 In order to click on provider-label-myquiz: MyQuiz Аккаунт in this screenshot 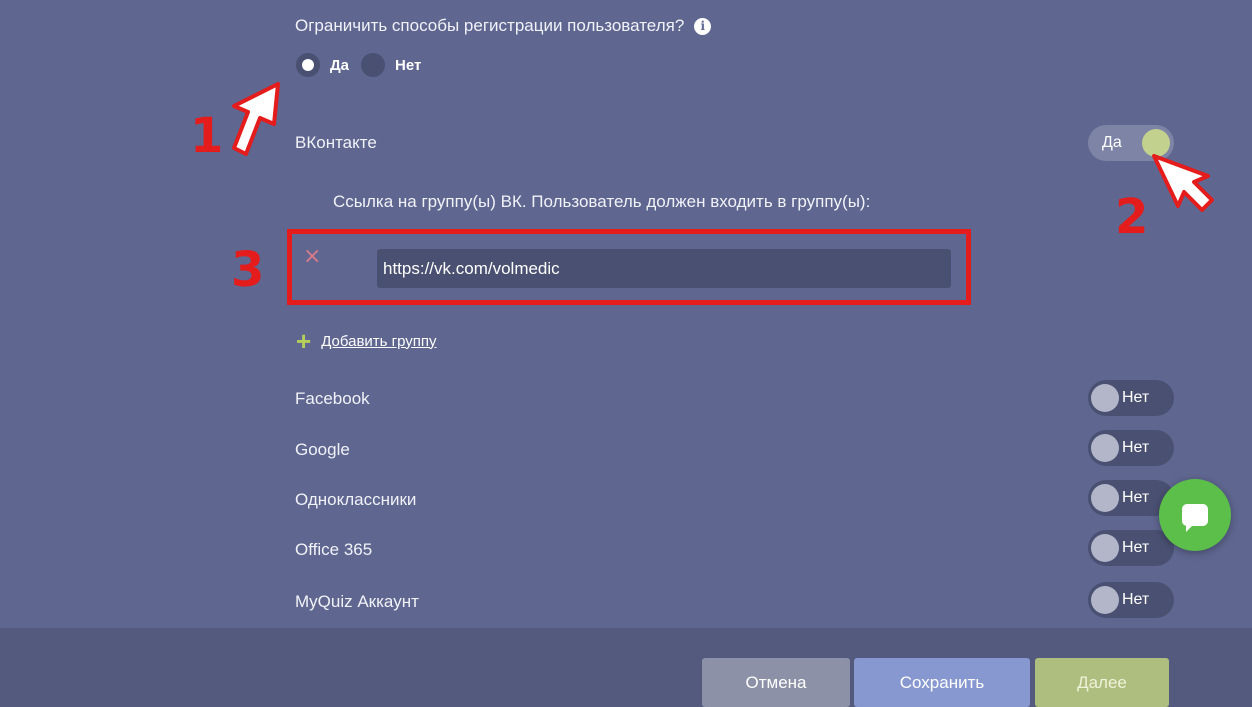, I will do `click(357, 601)`.